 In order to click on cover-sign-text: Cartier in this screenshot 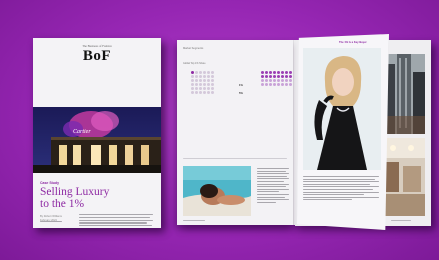, I will do `click(82, 132)`.